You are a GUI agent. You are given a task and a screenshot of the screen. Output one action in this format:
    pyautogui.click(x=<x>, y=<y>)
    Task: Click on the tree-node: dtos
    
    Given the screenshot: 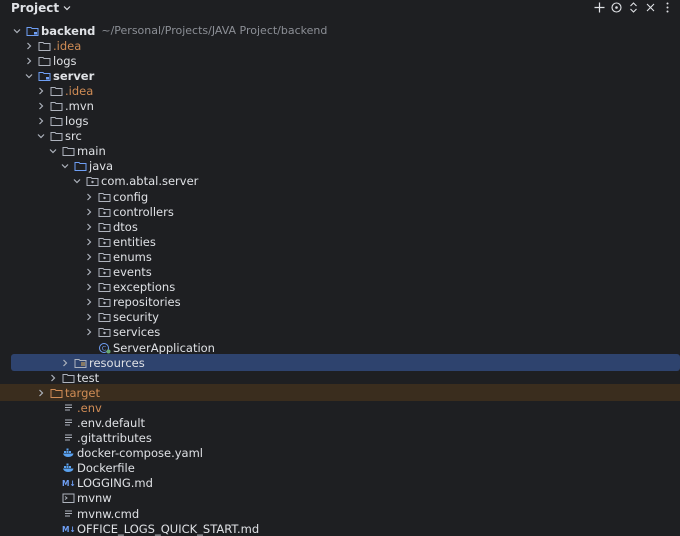 What is the action you would take?
    pyautogui.click(x=340, y=226)
    